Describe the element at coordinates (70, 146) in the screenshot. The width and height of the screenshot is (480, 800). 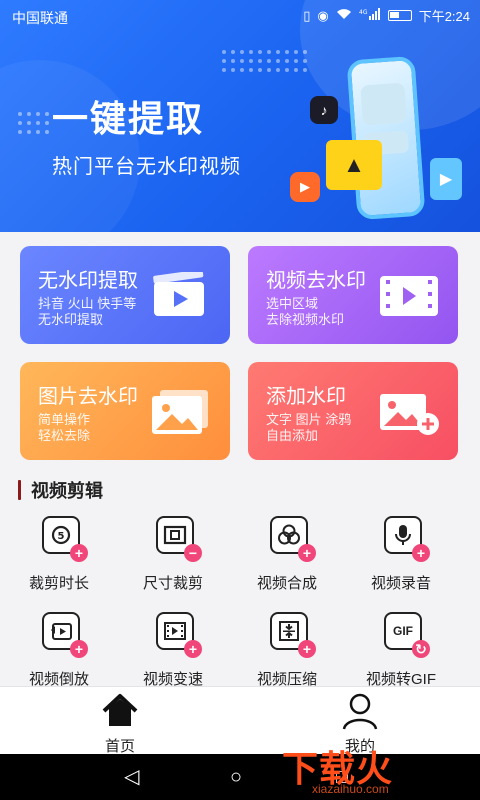
I see `banner-decoration` at that location.